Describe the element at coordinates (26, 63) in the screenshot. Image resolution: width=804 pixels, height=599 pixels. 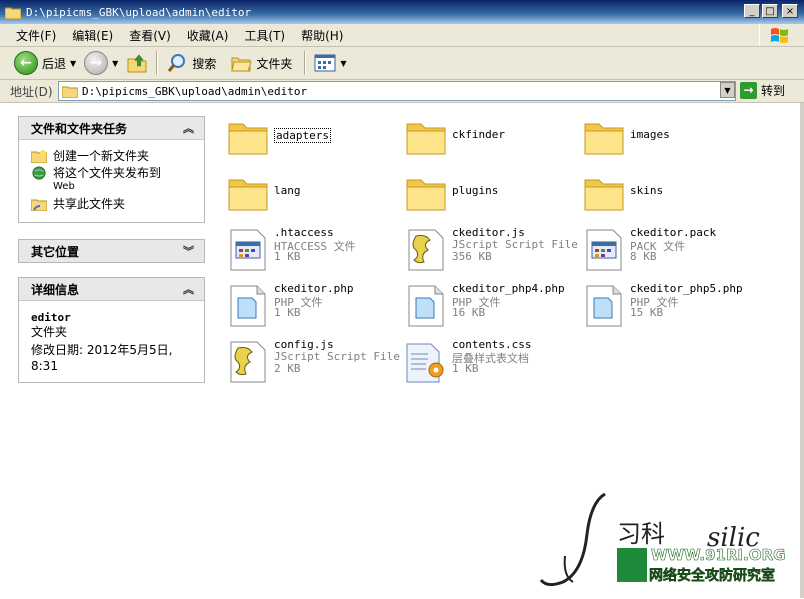
I see `back-arrow-icon: ←` at that location.